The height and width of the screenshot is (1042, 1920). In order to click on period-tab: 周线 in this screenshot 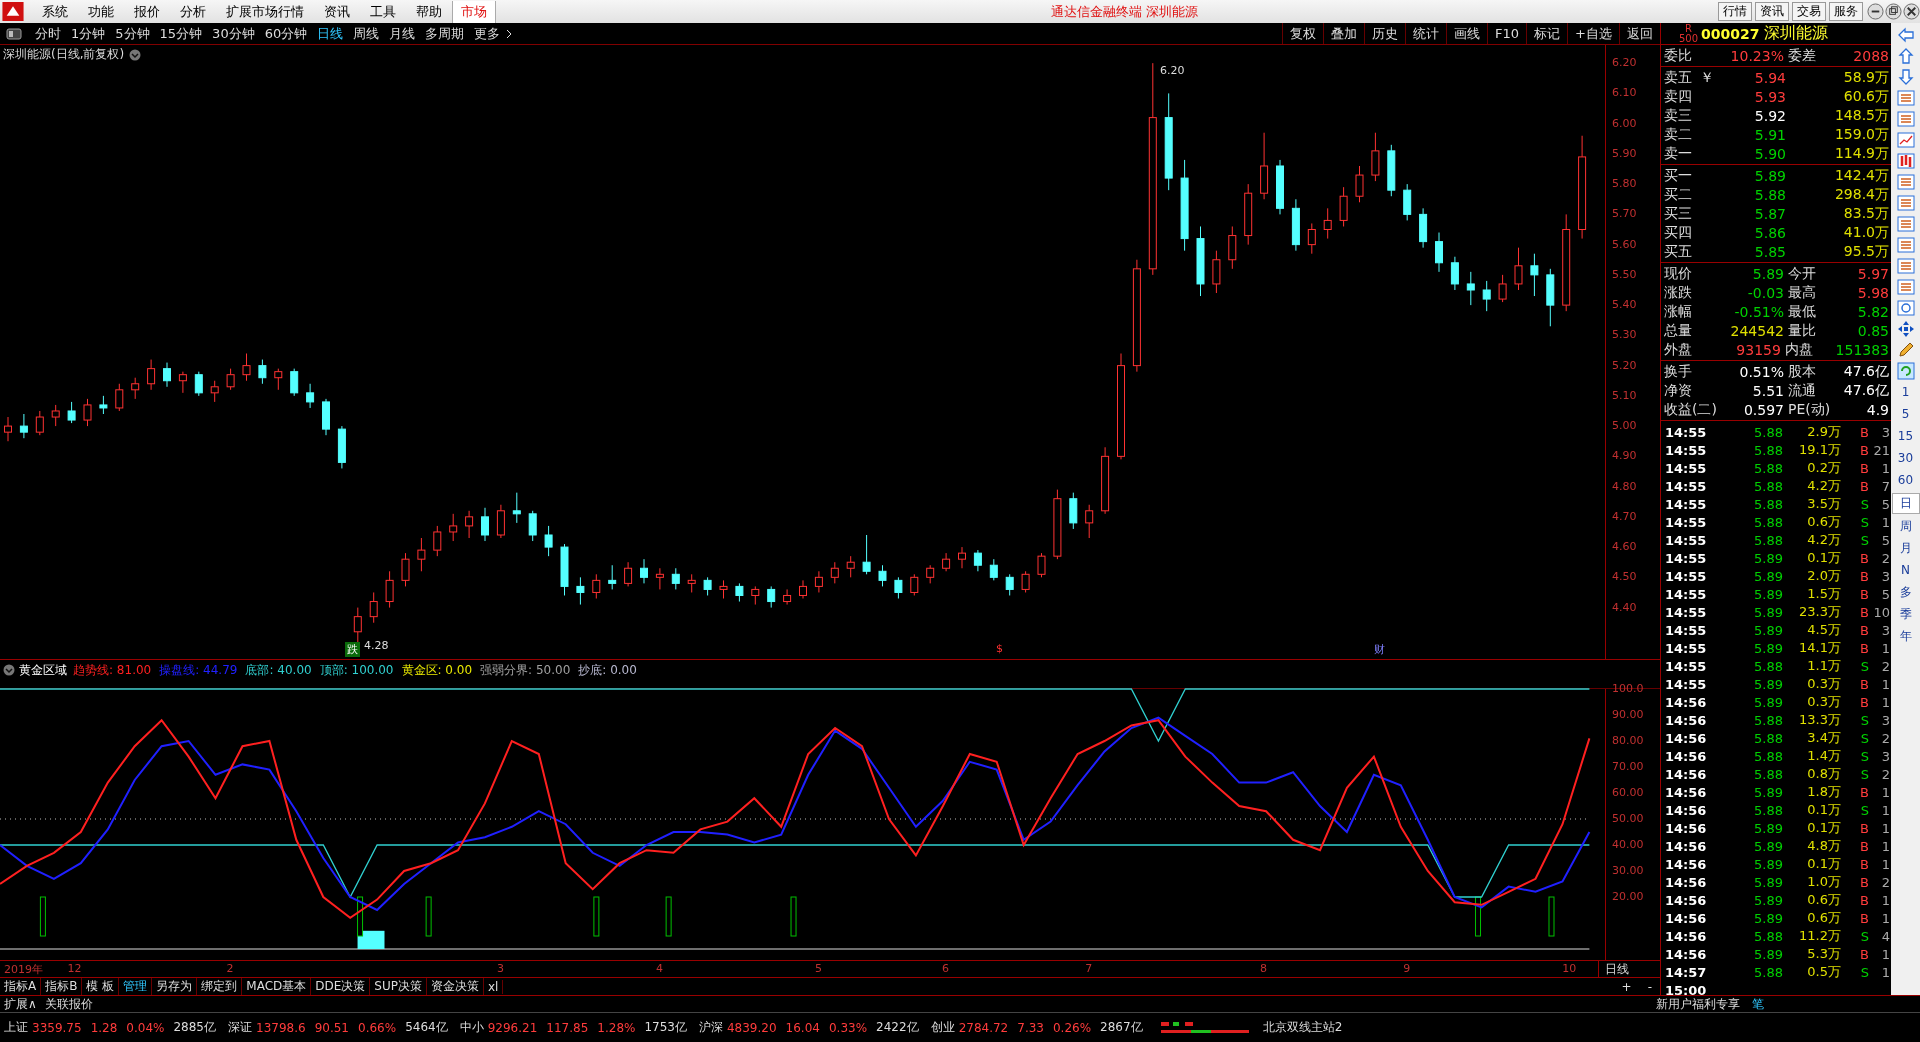, I will do `click(366, 33)`.